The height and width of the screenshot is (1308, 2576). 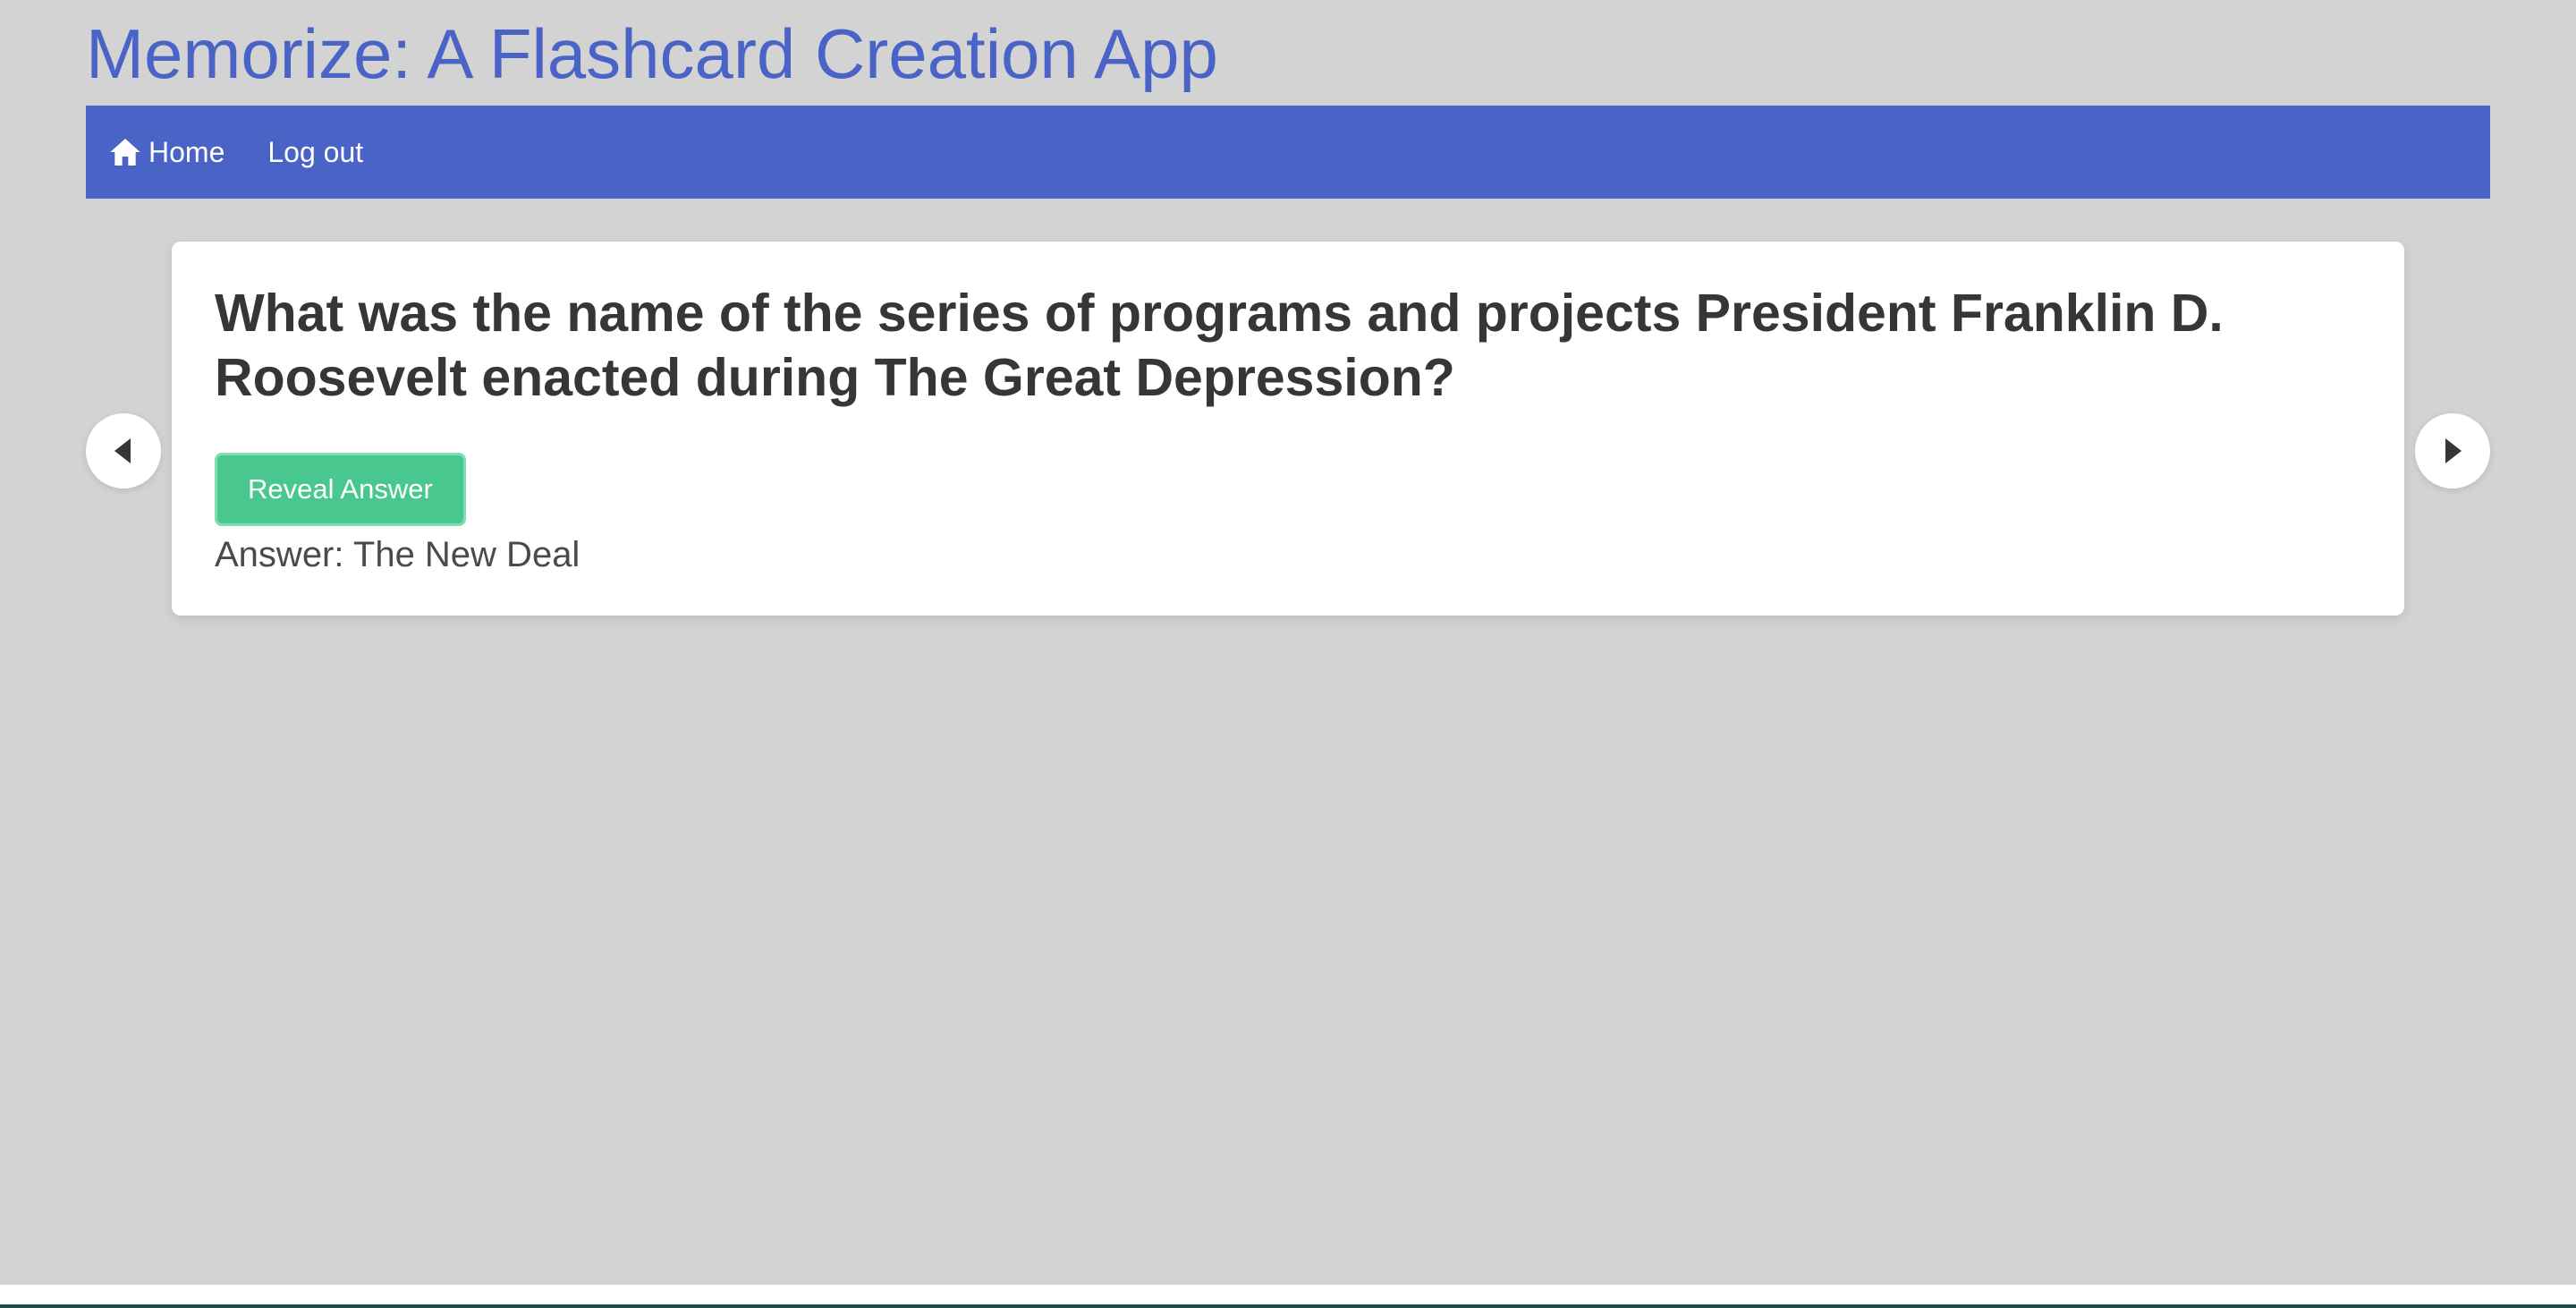 I want to click on nav-home-label: Home, so click(x=186, y=151).